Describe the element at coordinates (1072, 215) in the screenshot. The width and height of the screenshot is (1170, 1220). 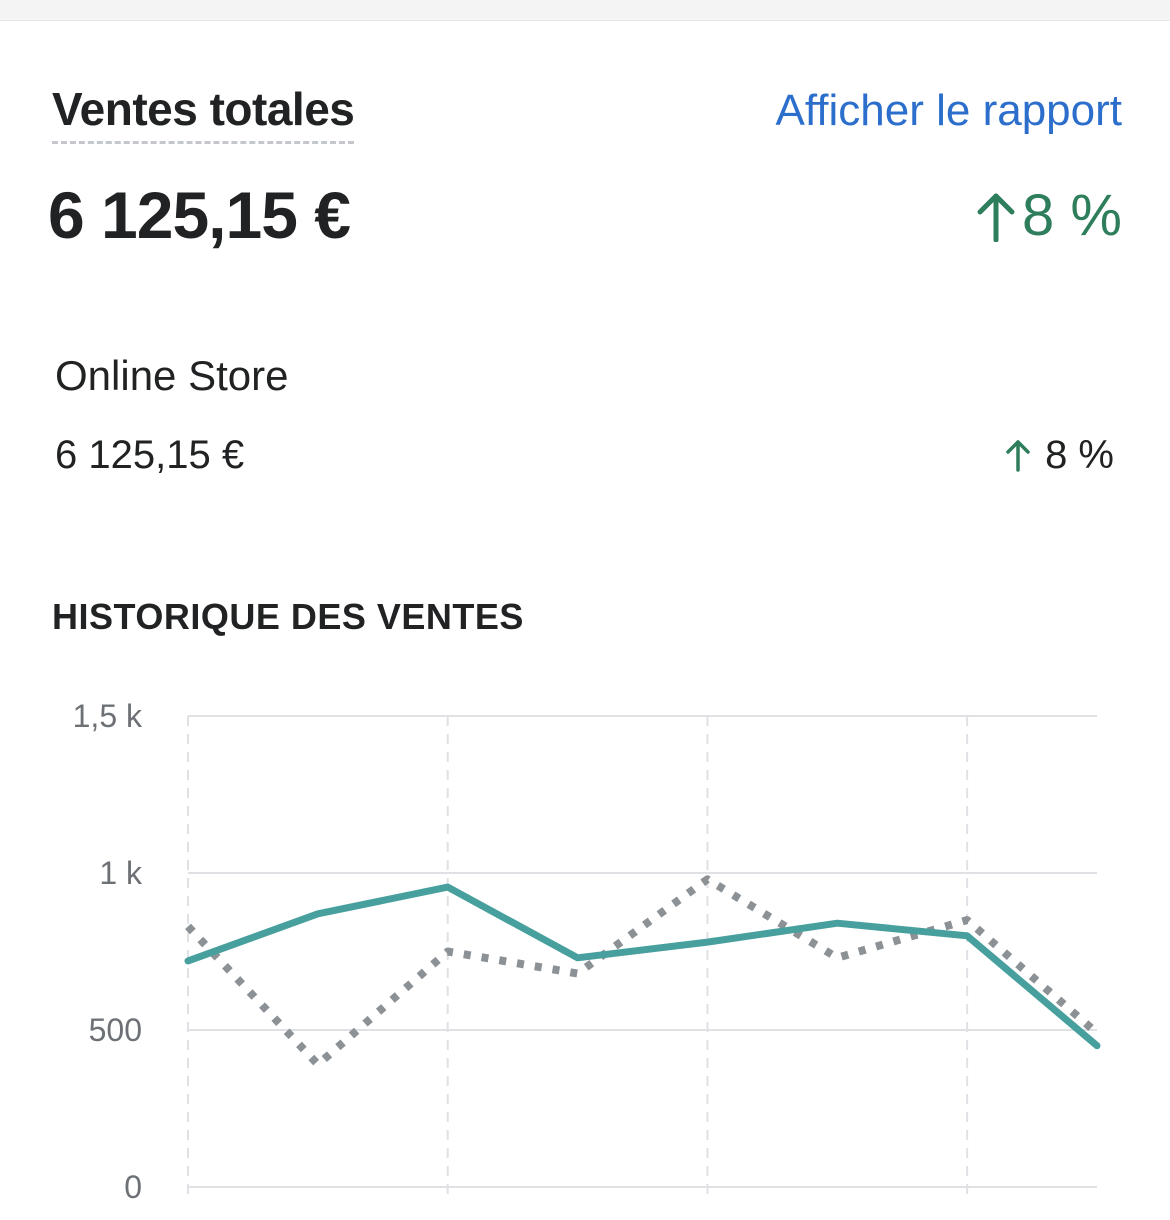
I see `total-change-value: 8 %` at that location.